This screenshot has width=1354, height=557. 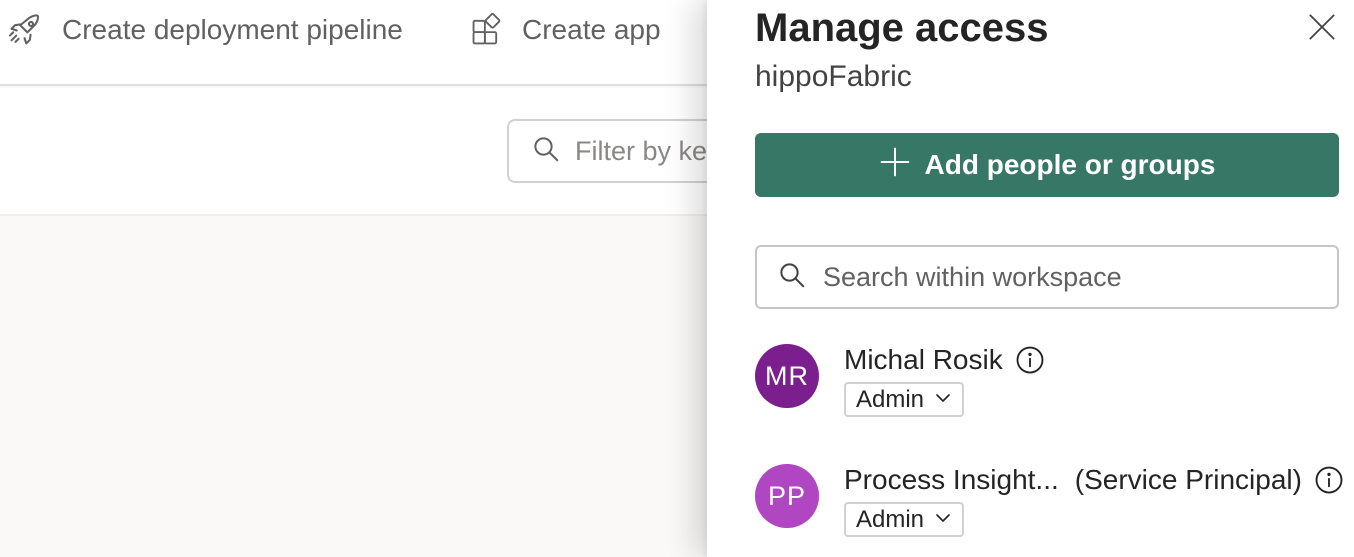 I want to click on add-people-button: Add people or groups, so click(x=1047, y=165).